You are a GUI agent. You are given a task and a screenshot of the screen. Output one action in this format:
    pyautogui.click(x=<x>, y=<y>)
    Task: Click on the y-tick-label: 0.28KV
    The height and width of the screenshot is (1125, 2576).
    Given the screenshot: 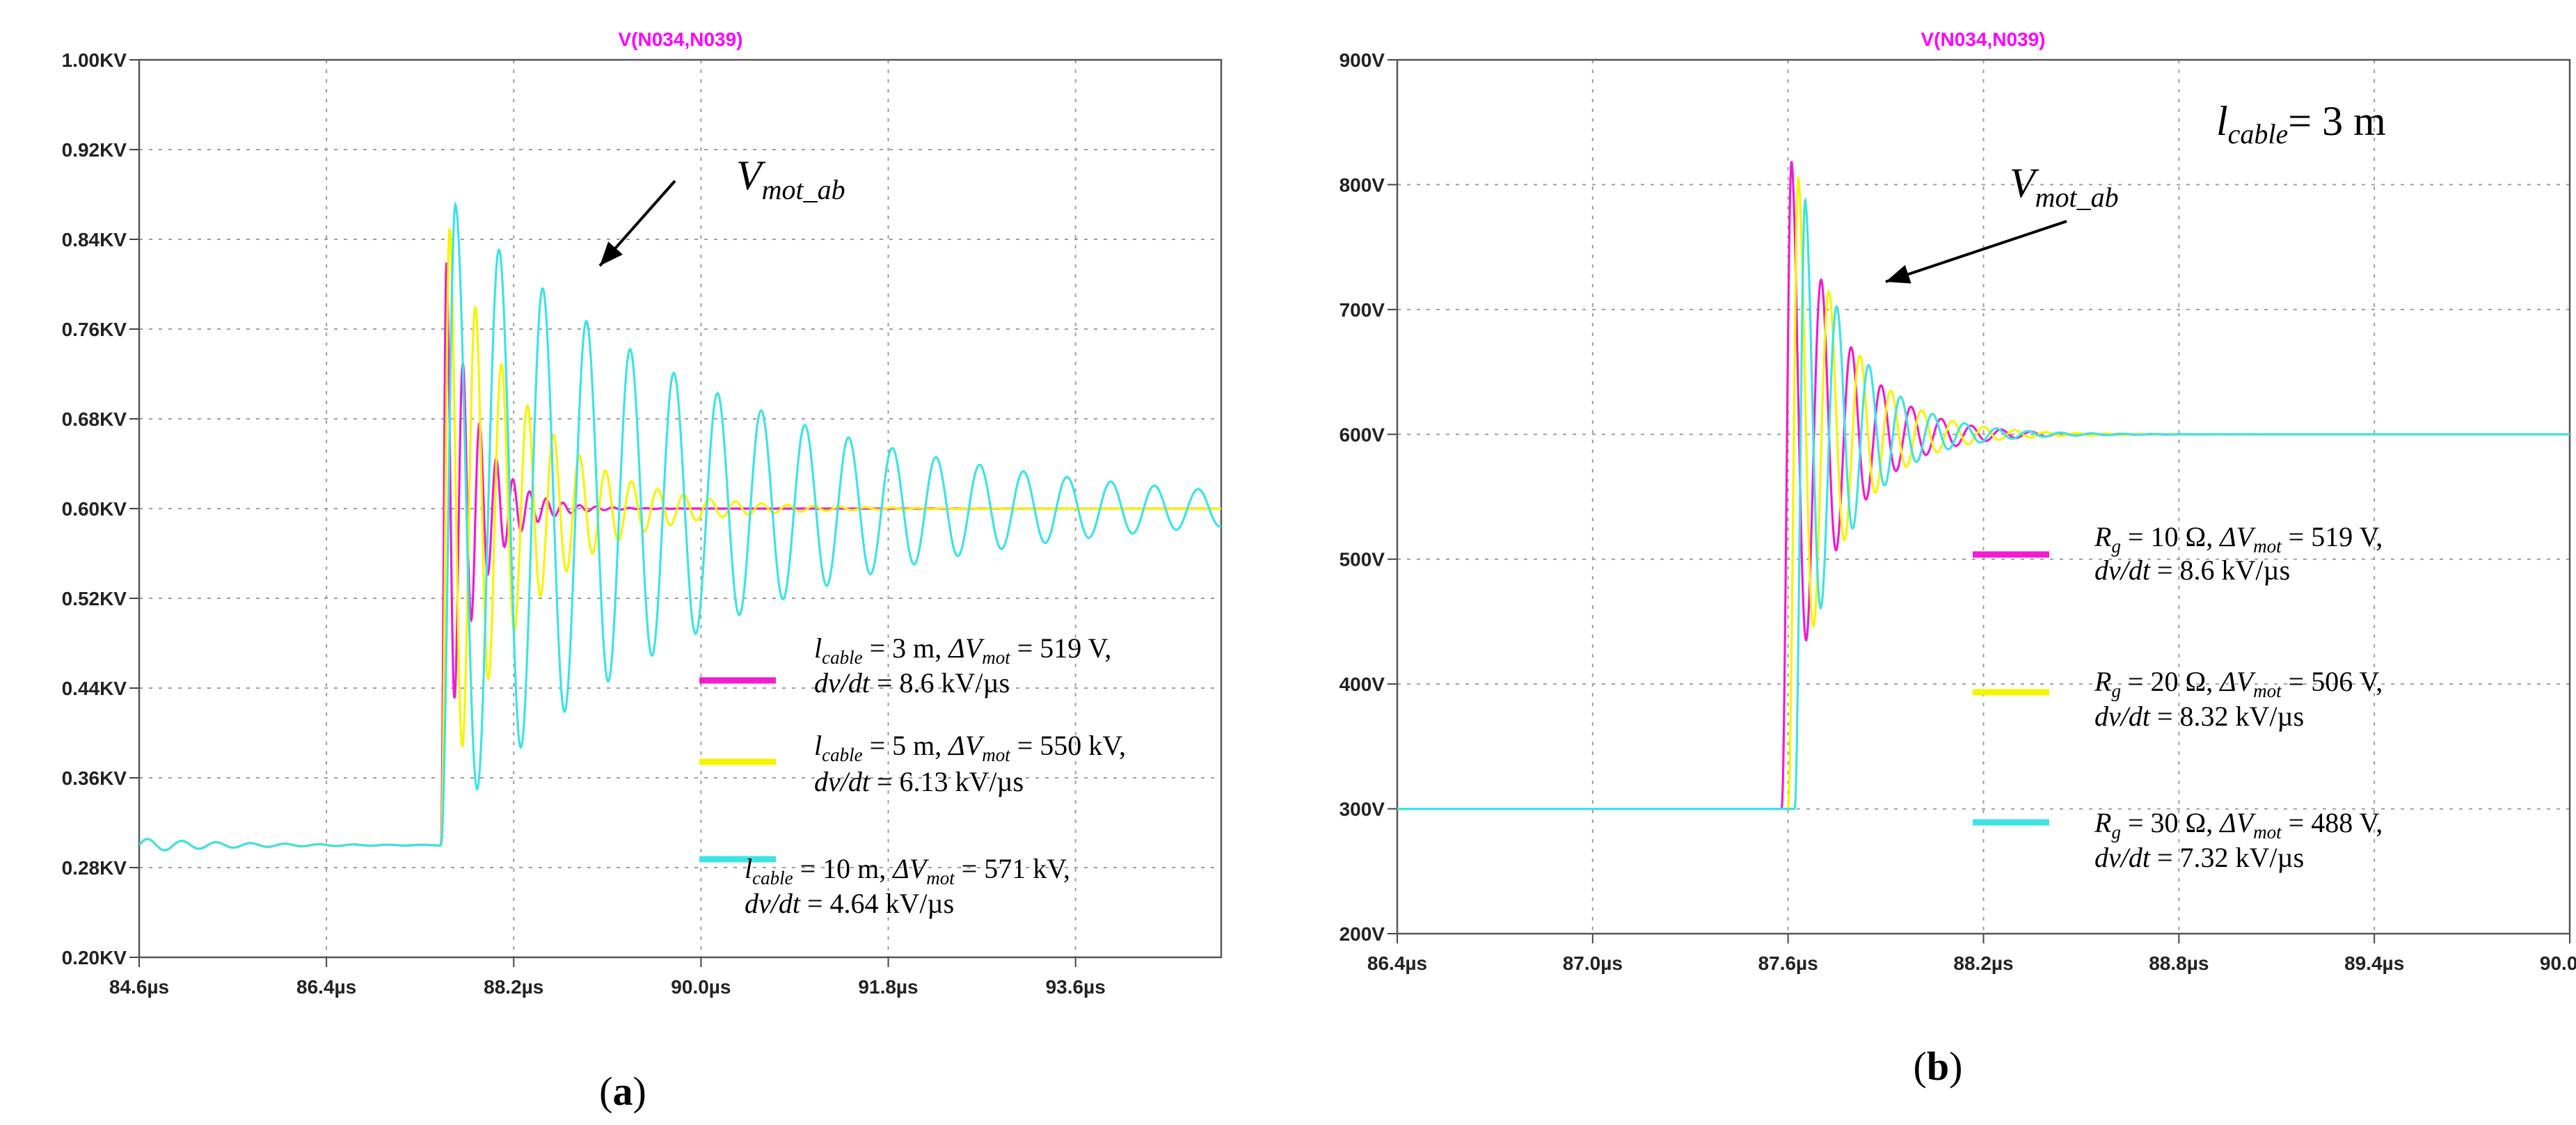 What is the action you would take?
    pyautogui.click(x=94, y=868)
    